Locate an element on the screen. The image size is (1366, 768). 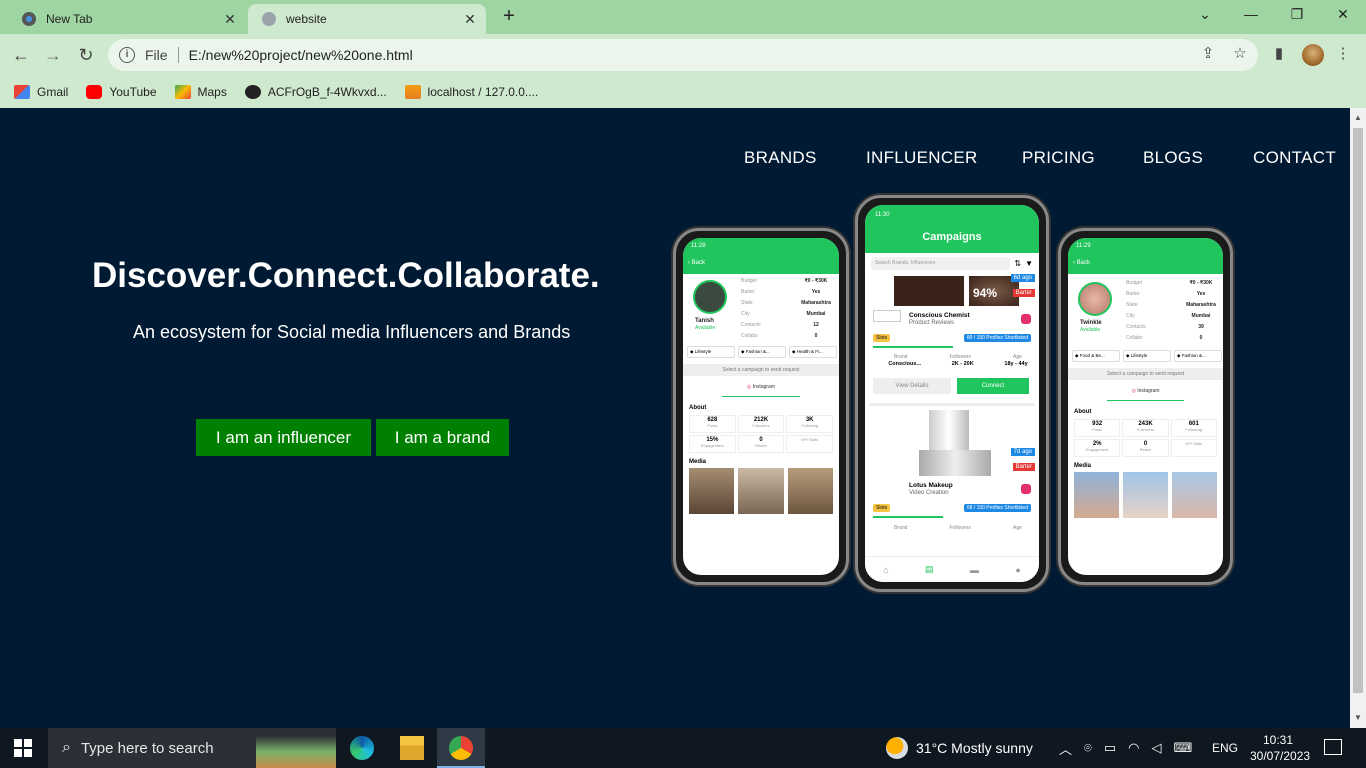
search-row: Search Brands, Influencers ⇅ ▼ is located at coordinates (952, 263).